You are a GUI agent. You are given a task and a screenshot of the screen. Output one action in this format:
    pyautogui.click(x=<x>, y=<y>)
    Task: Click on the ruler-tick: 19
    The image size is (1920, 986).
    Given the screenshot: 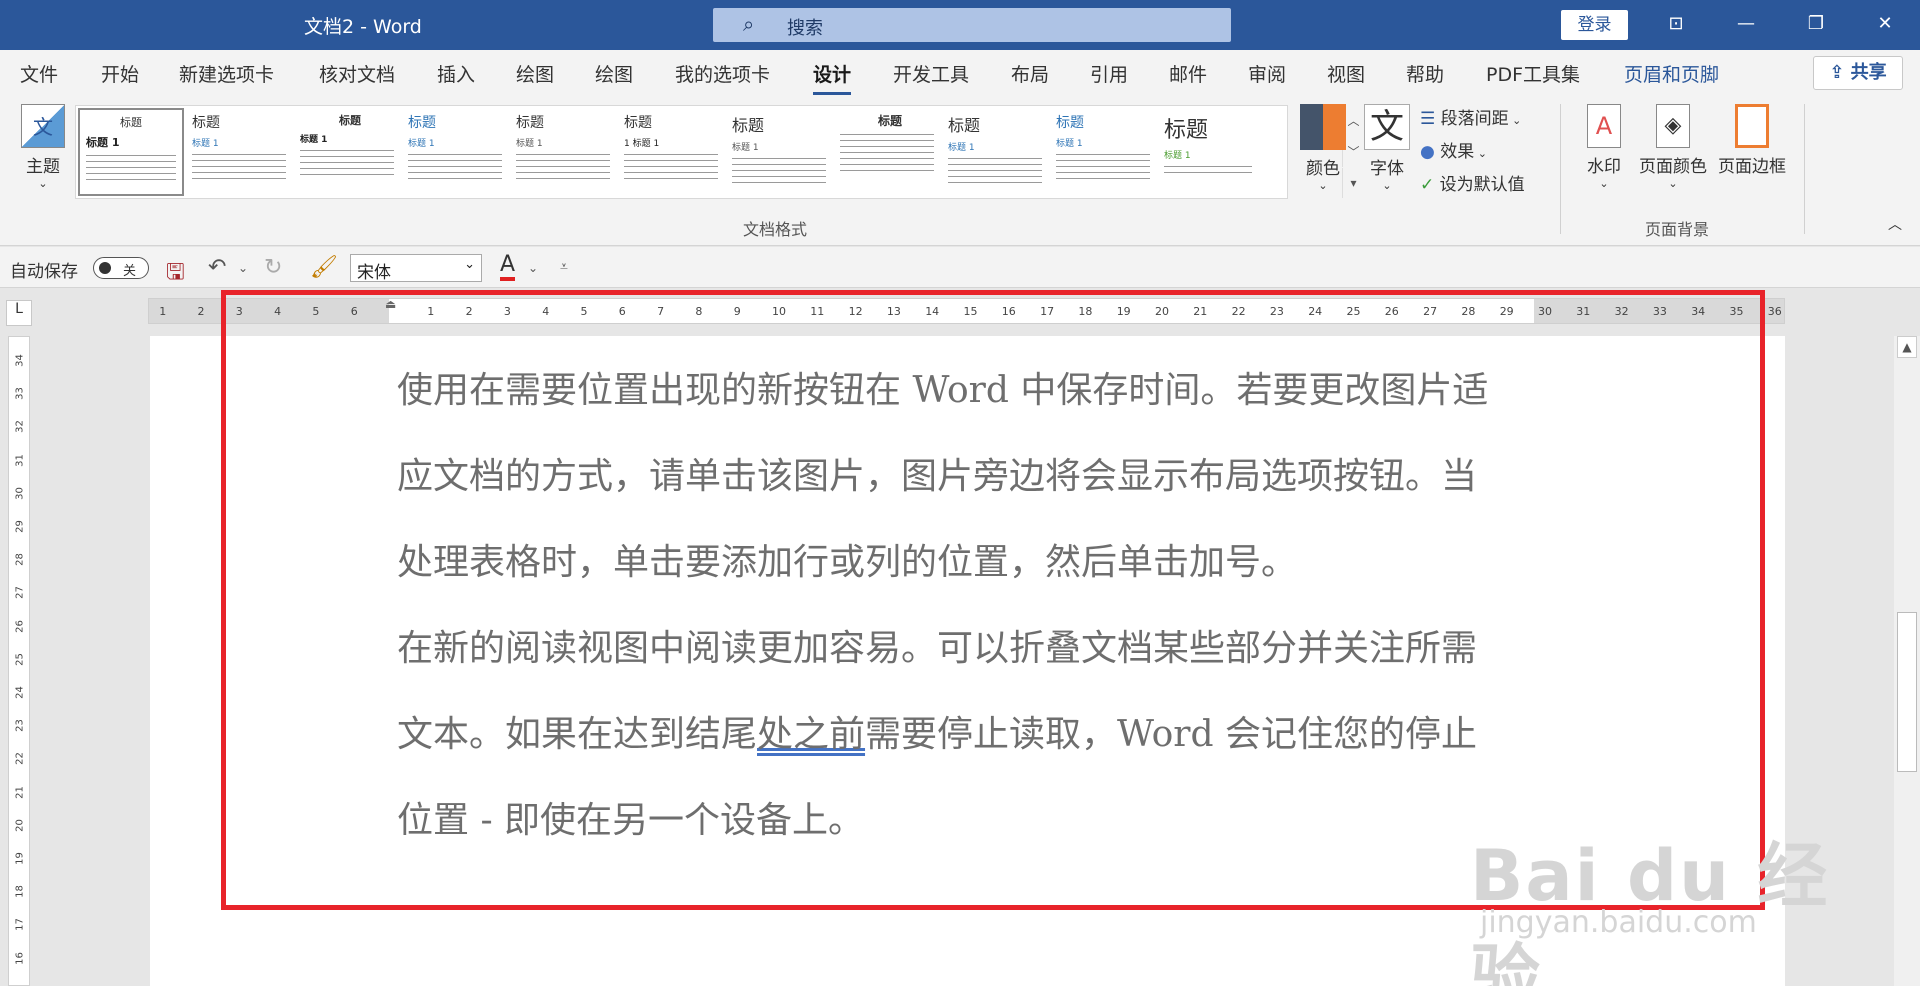 What is the action you would take?
    pyautogui.click(x=20, y=858)
    